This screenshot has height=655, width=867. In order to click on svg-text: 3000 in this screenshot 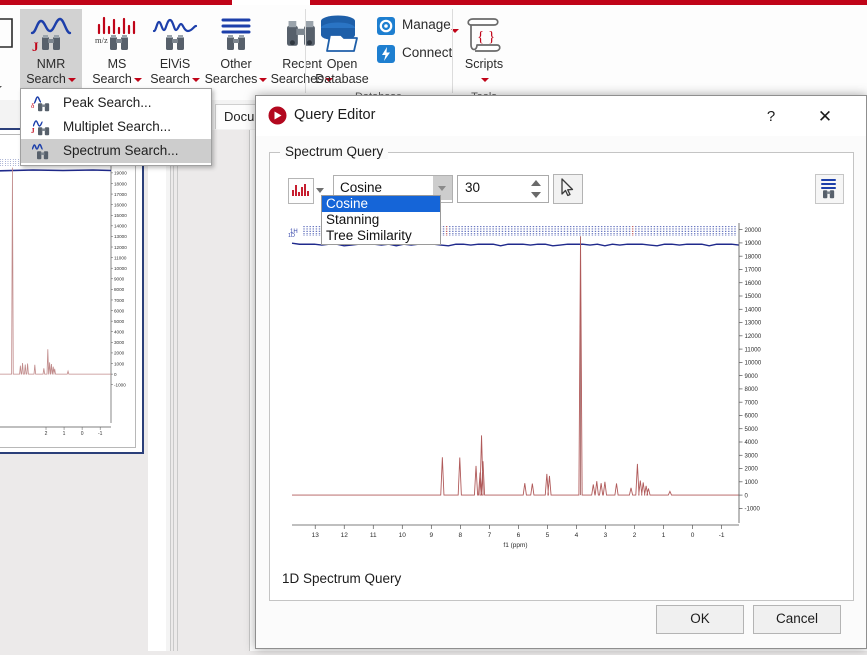, I will do `click(119, 342)`.